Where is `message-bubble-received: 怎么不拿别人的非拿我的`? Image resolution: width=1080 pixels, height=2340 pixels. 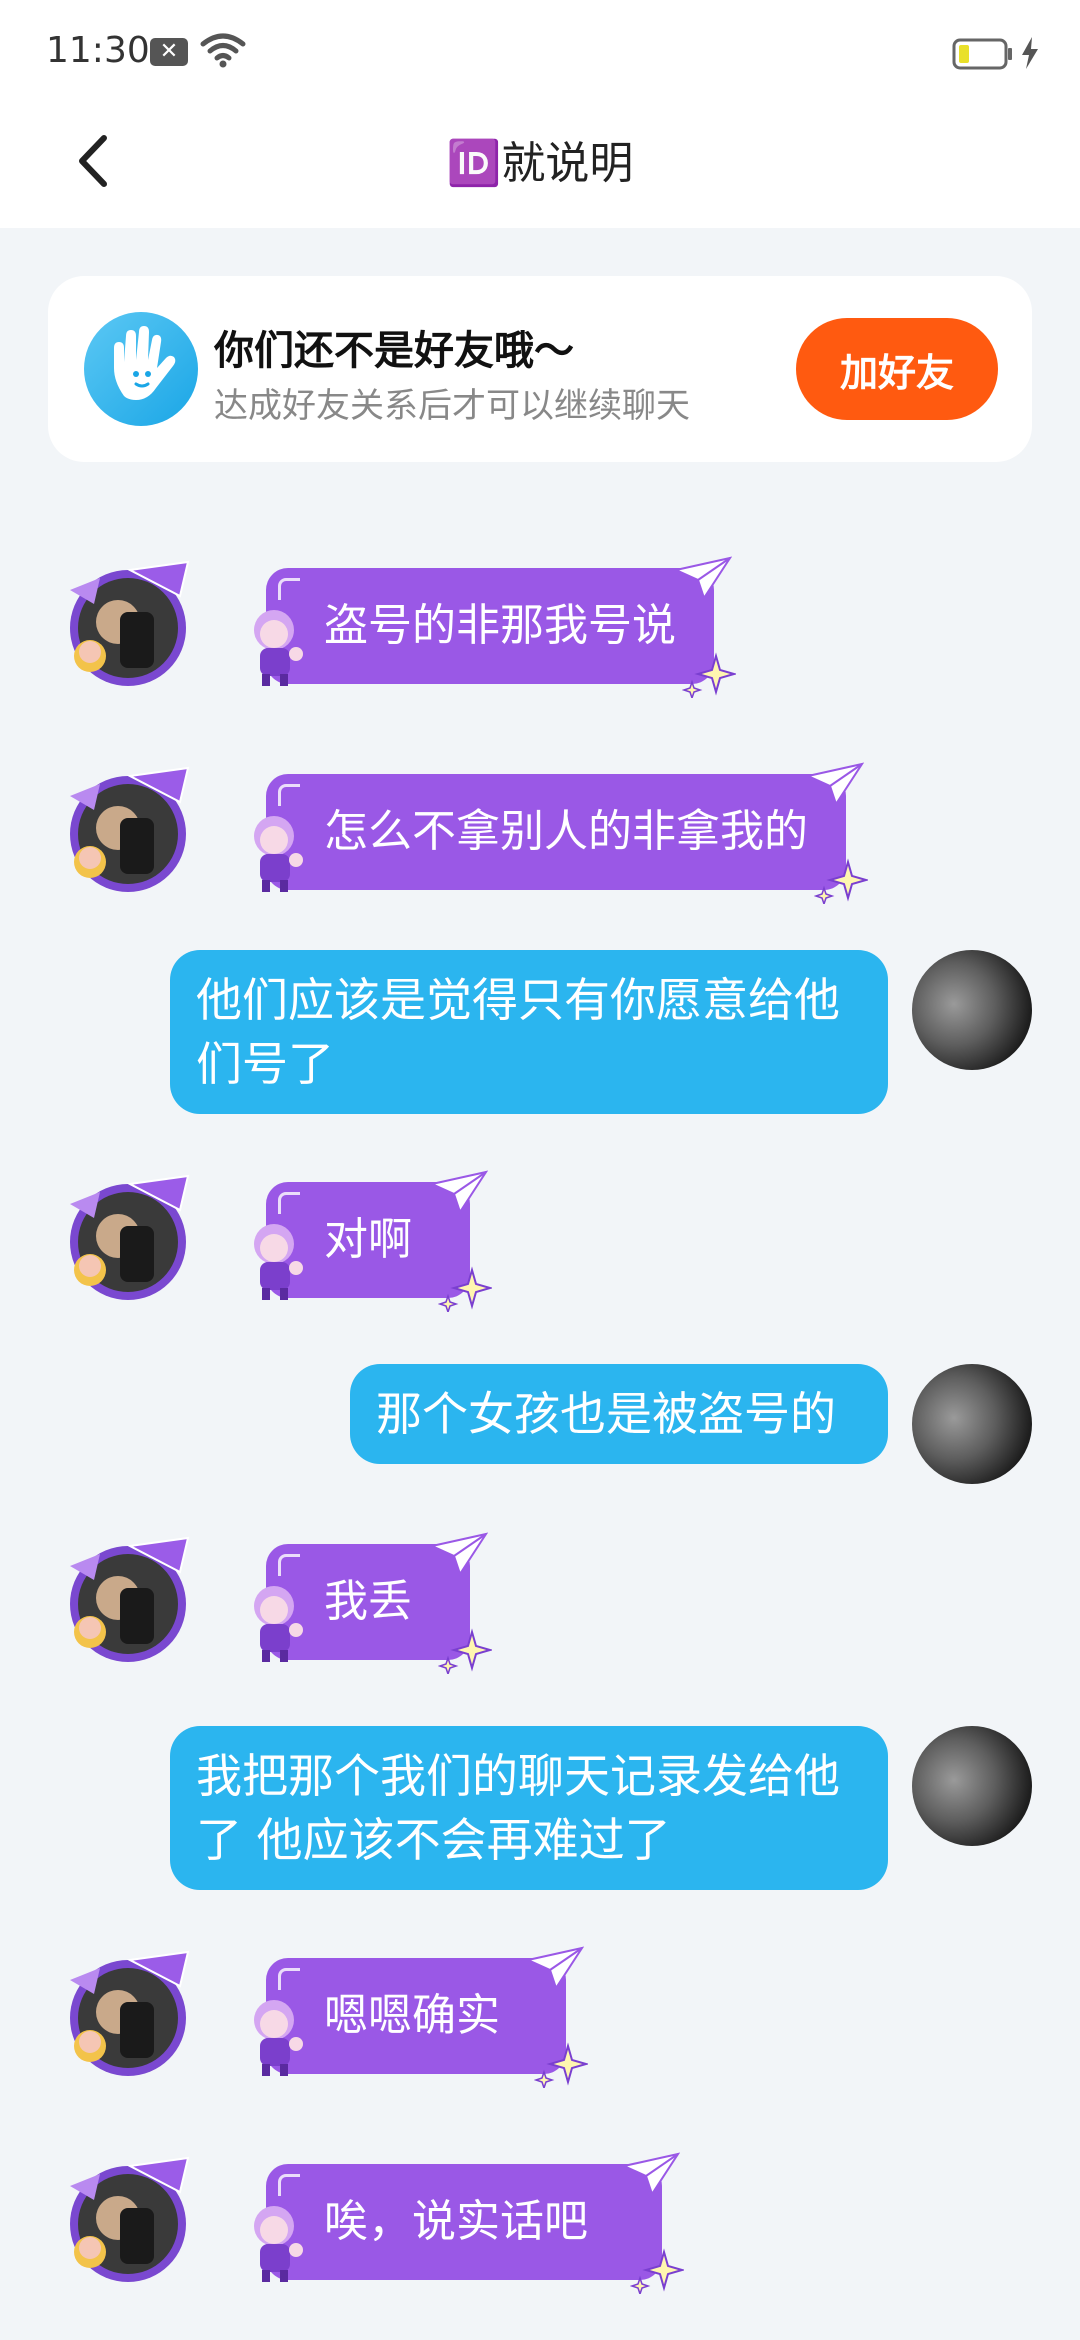
message-bubble-received: 怎么不拿别人的非拿我的 is located at coordinates (561, 833).